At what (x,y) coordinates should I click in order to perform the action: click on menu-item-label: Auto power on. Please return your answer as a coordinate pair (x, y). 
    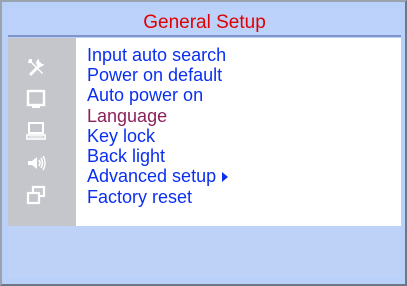
    Looking at the image, I should click on (145, 95).